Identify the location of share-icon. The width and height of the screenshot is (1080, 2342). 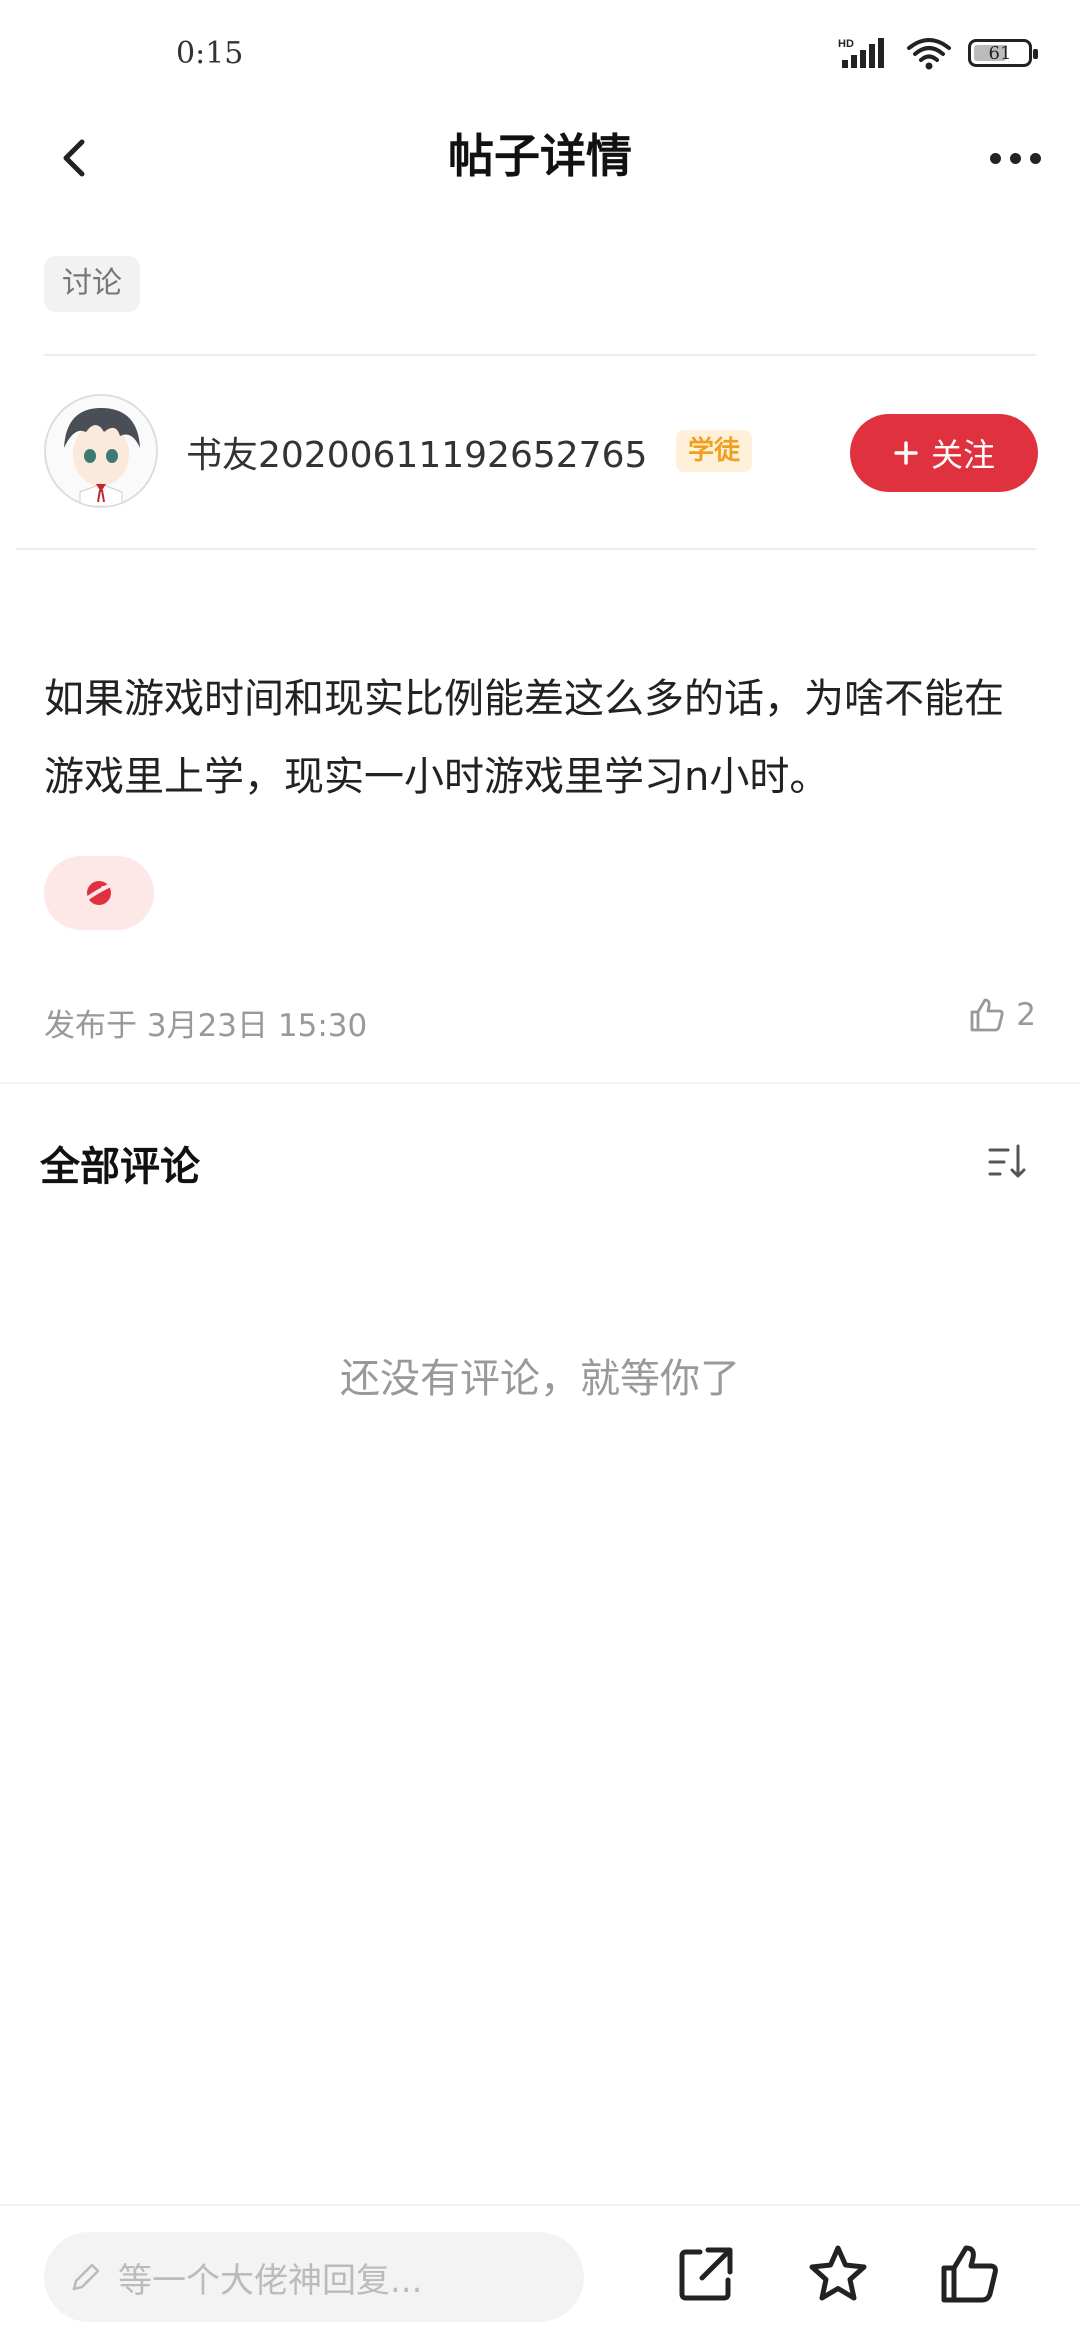
(706, 2274).